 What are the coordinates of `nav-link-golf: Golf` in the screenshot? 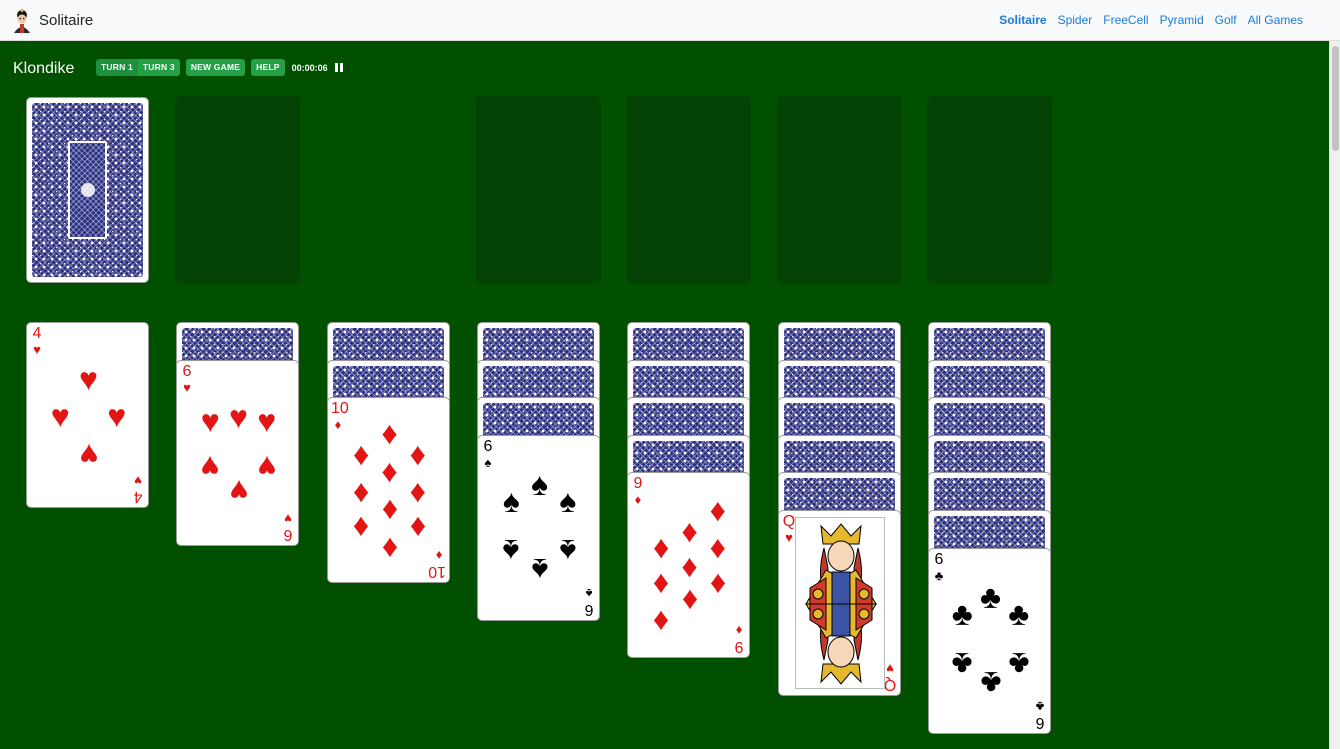 It's located at (1226, 20).